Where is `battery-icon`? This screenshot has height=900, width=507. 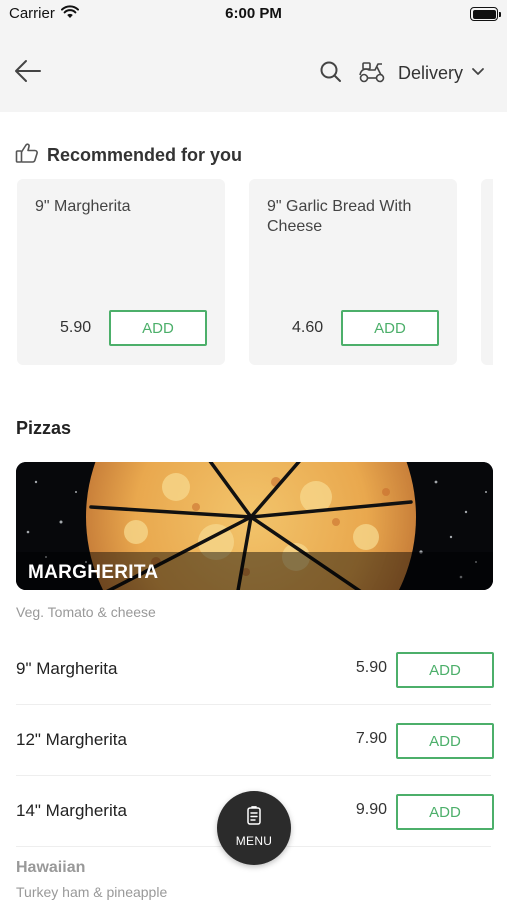
battery-icon is located at coordinates (485, 14).